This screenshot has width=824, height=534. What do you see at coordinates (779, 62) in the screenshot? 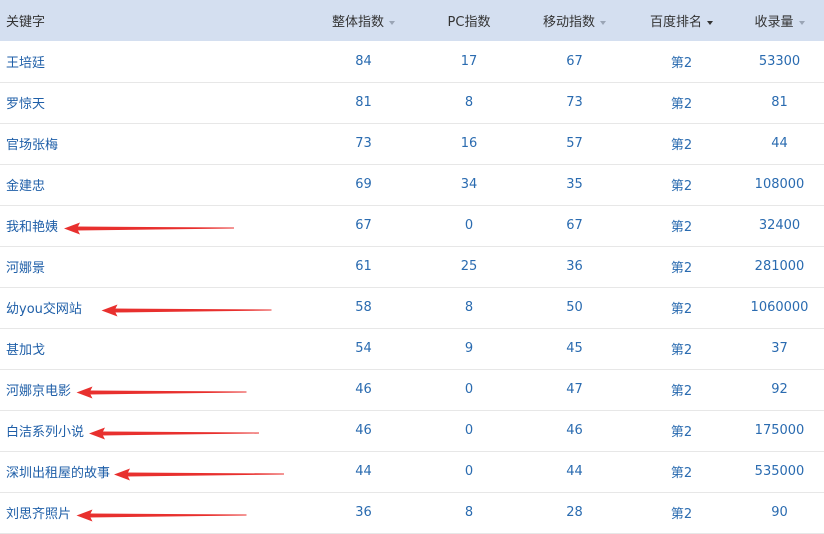
I see `indexed-count-cell: 53300` at bounding box center [779, 62].